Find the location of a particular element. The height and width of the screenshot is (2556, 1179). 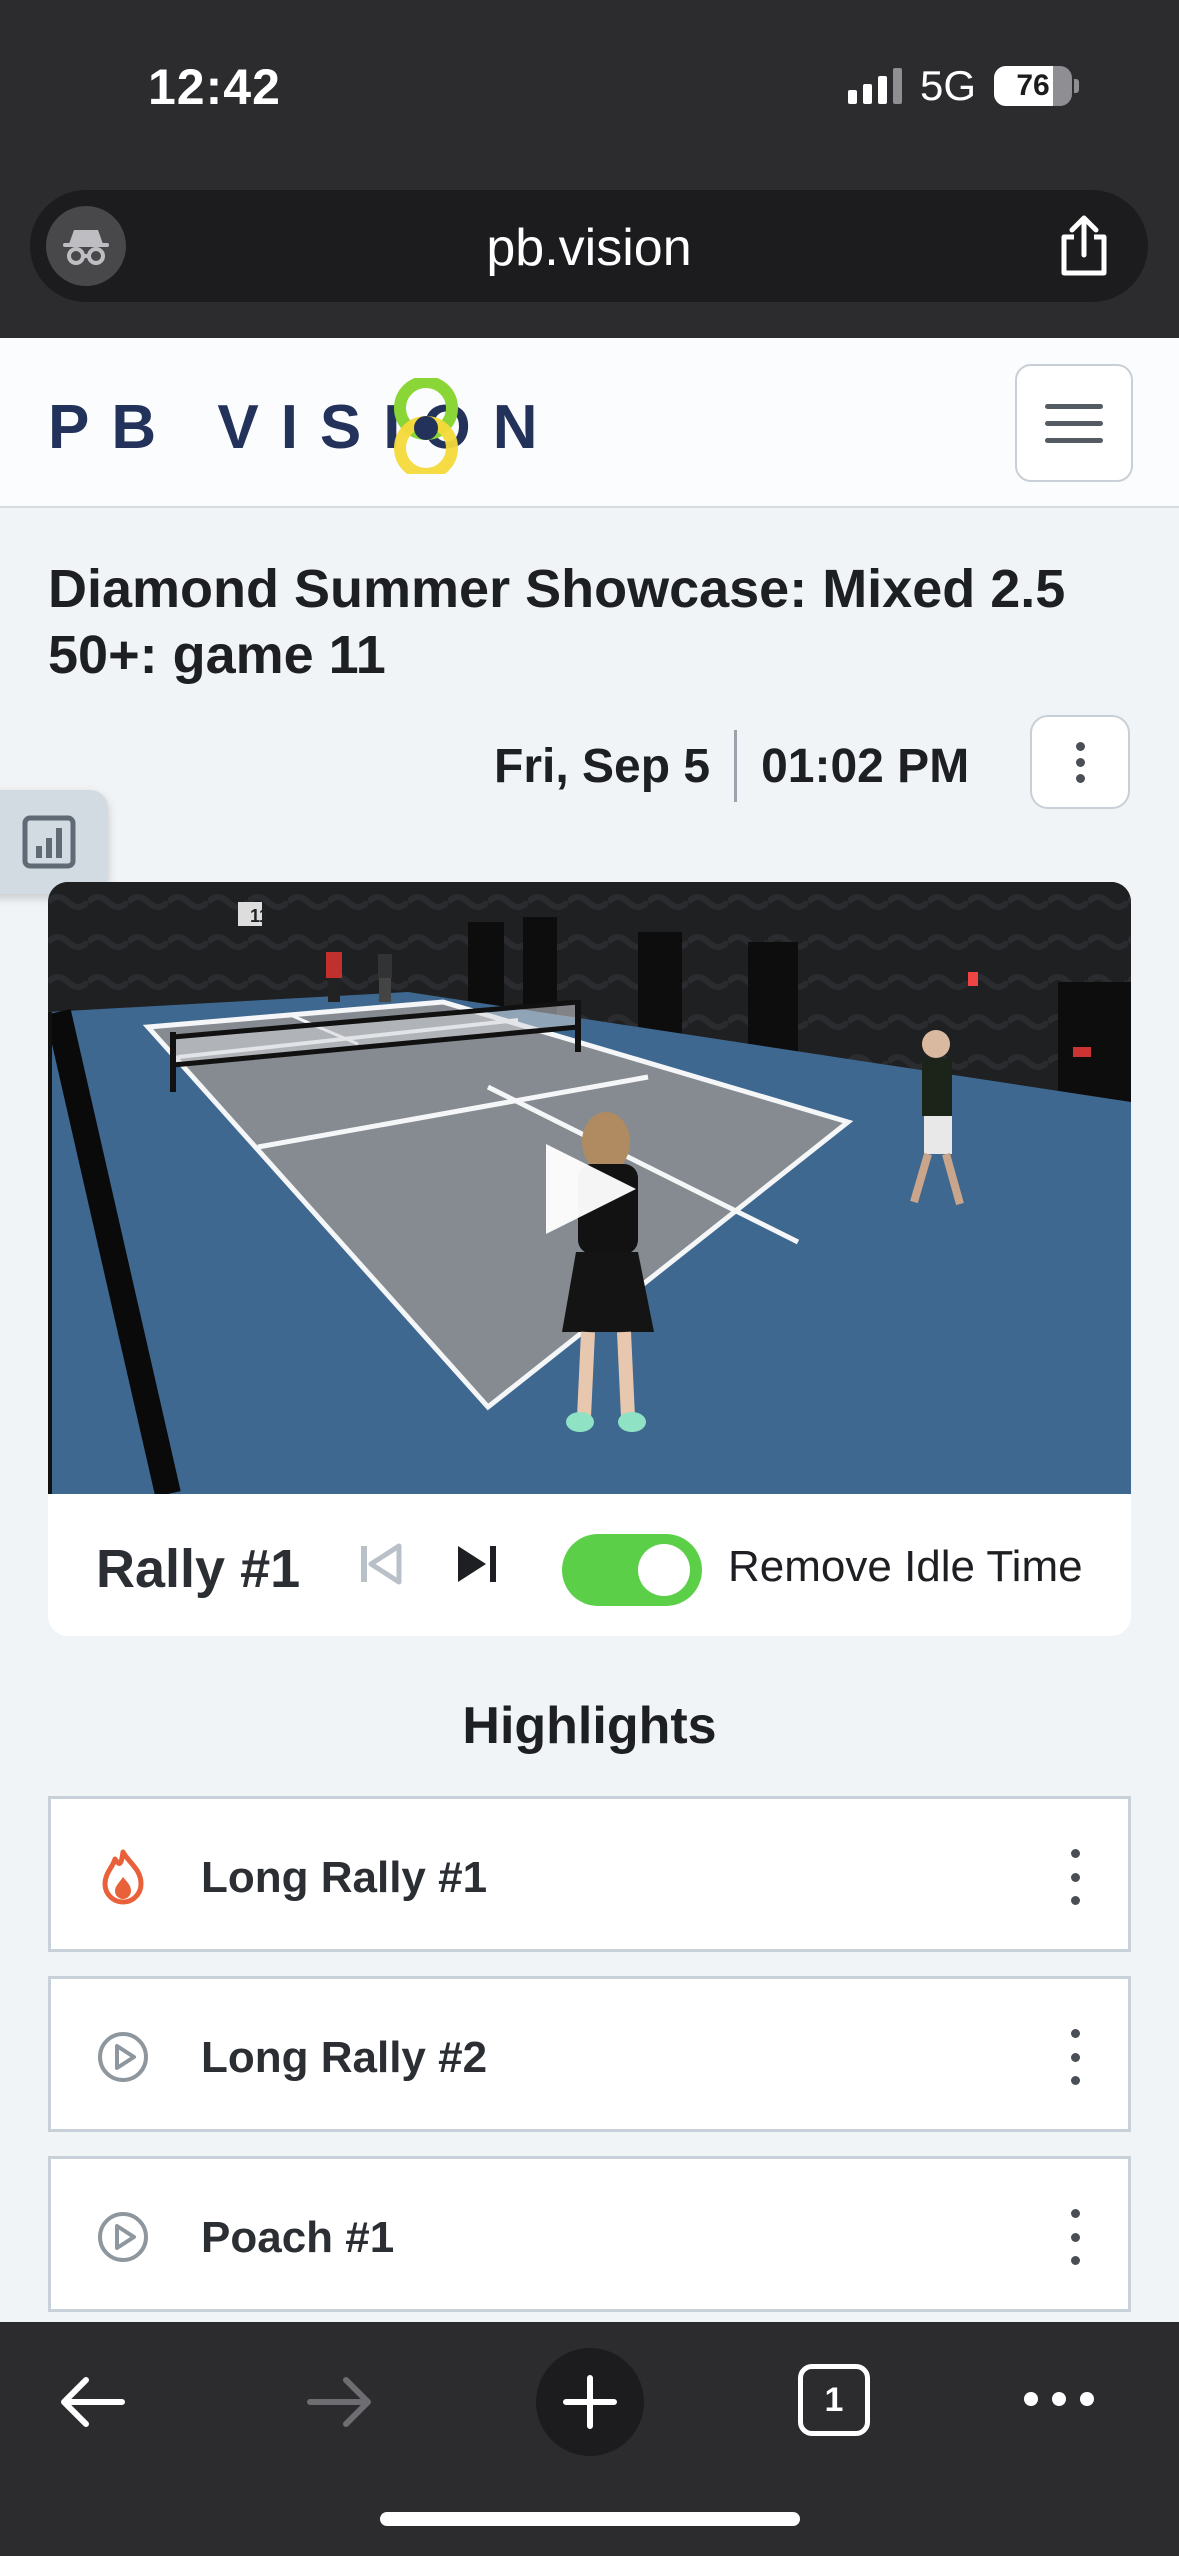

remove-idle-toggle is located at coordinates (632, 1570).